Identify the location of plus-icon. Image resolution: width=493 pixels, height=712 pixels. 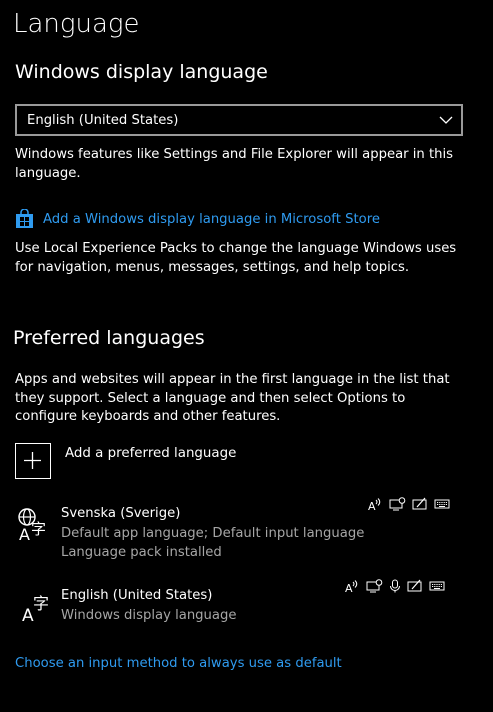
(32, 460).